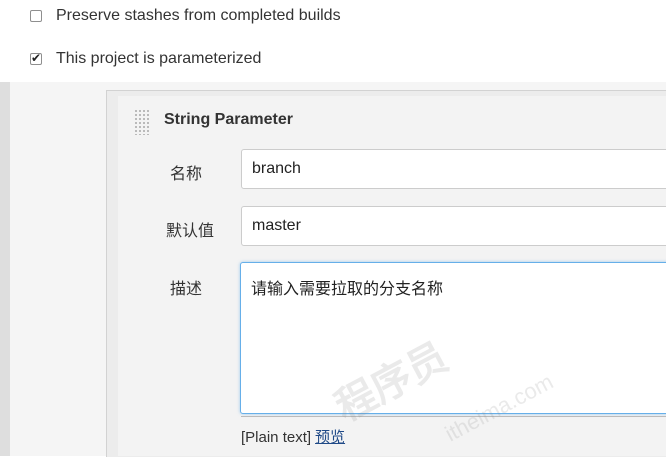 The height and width of the screenshot is (457, 666). Describe the element at coordinates (142, 122) in the screenshot. I see `drag-handle-icon` at that location.